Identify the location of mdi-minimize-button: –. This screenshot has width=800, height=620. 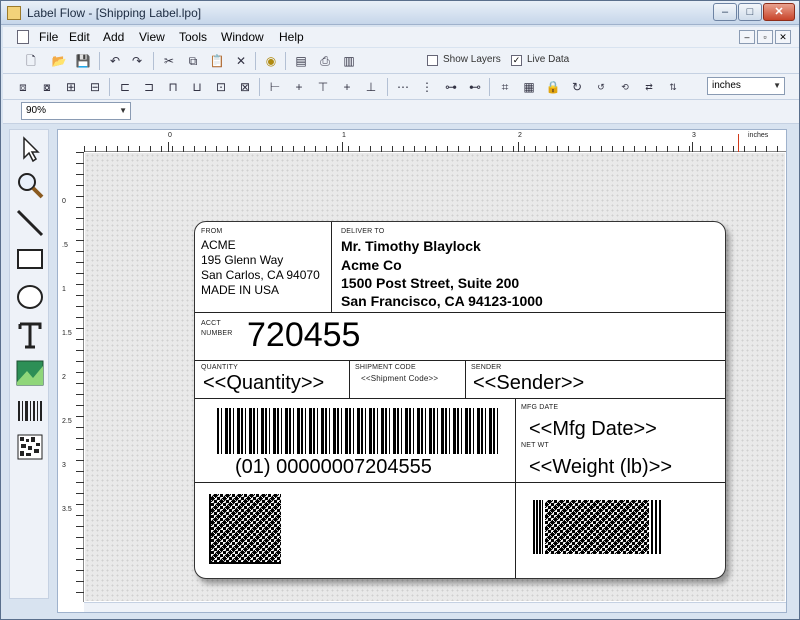
(747, 37).